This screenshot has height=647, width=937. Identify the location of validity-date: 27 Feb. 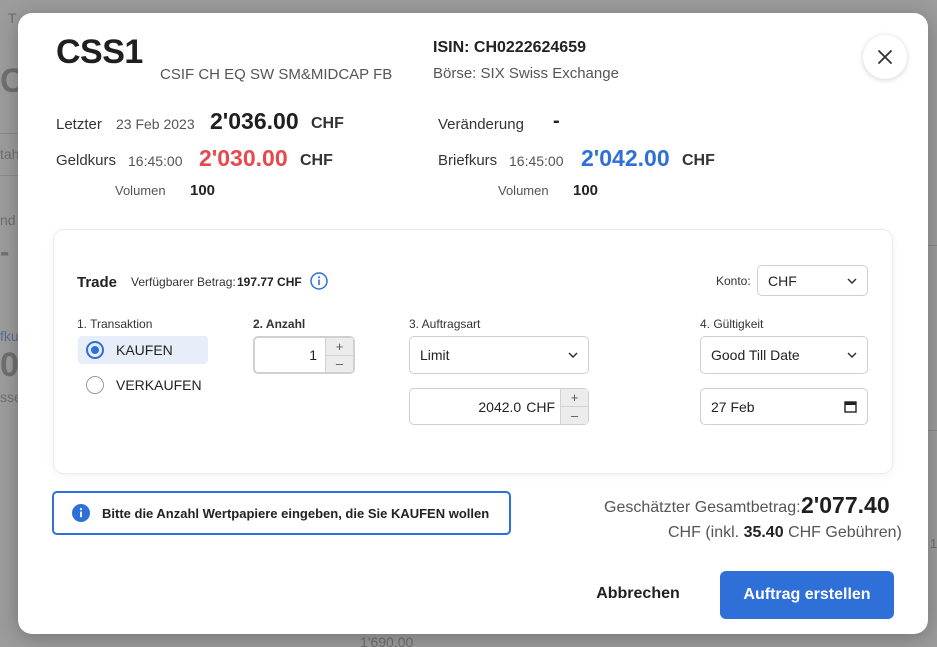
(733, 406).